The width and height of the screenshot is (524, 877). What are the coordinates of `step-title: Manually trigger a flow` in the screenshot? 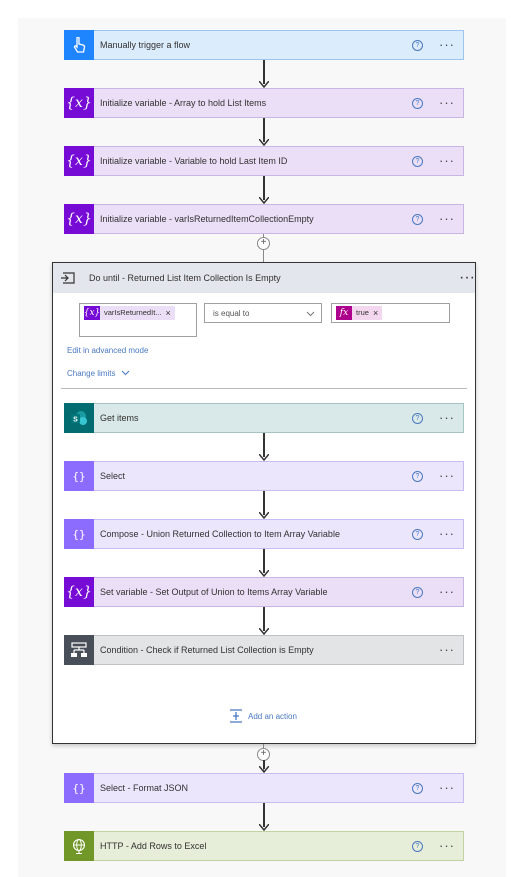 It's located at (145, 45).